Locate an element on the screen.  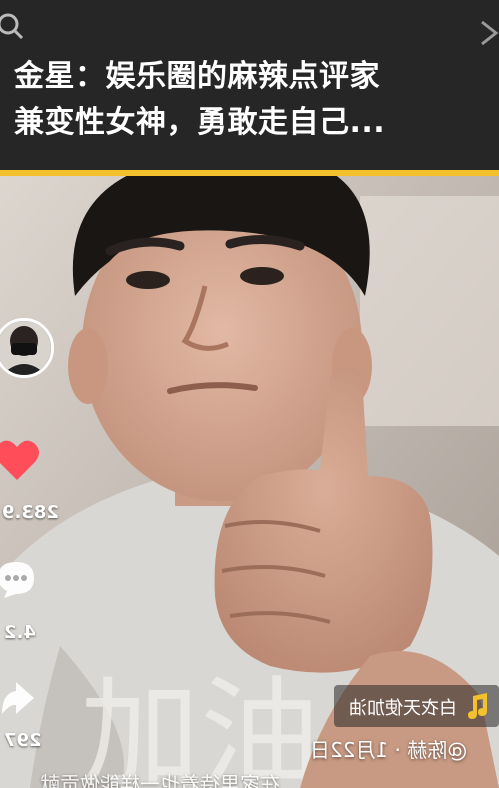
like-count: 283.9 is located at coordinates (30, 512).